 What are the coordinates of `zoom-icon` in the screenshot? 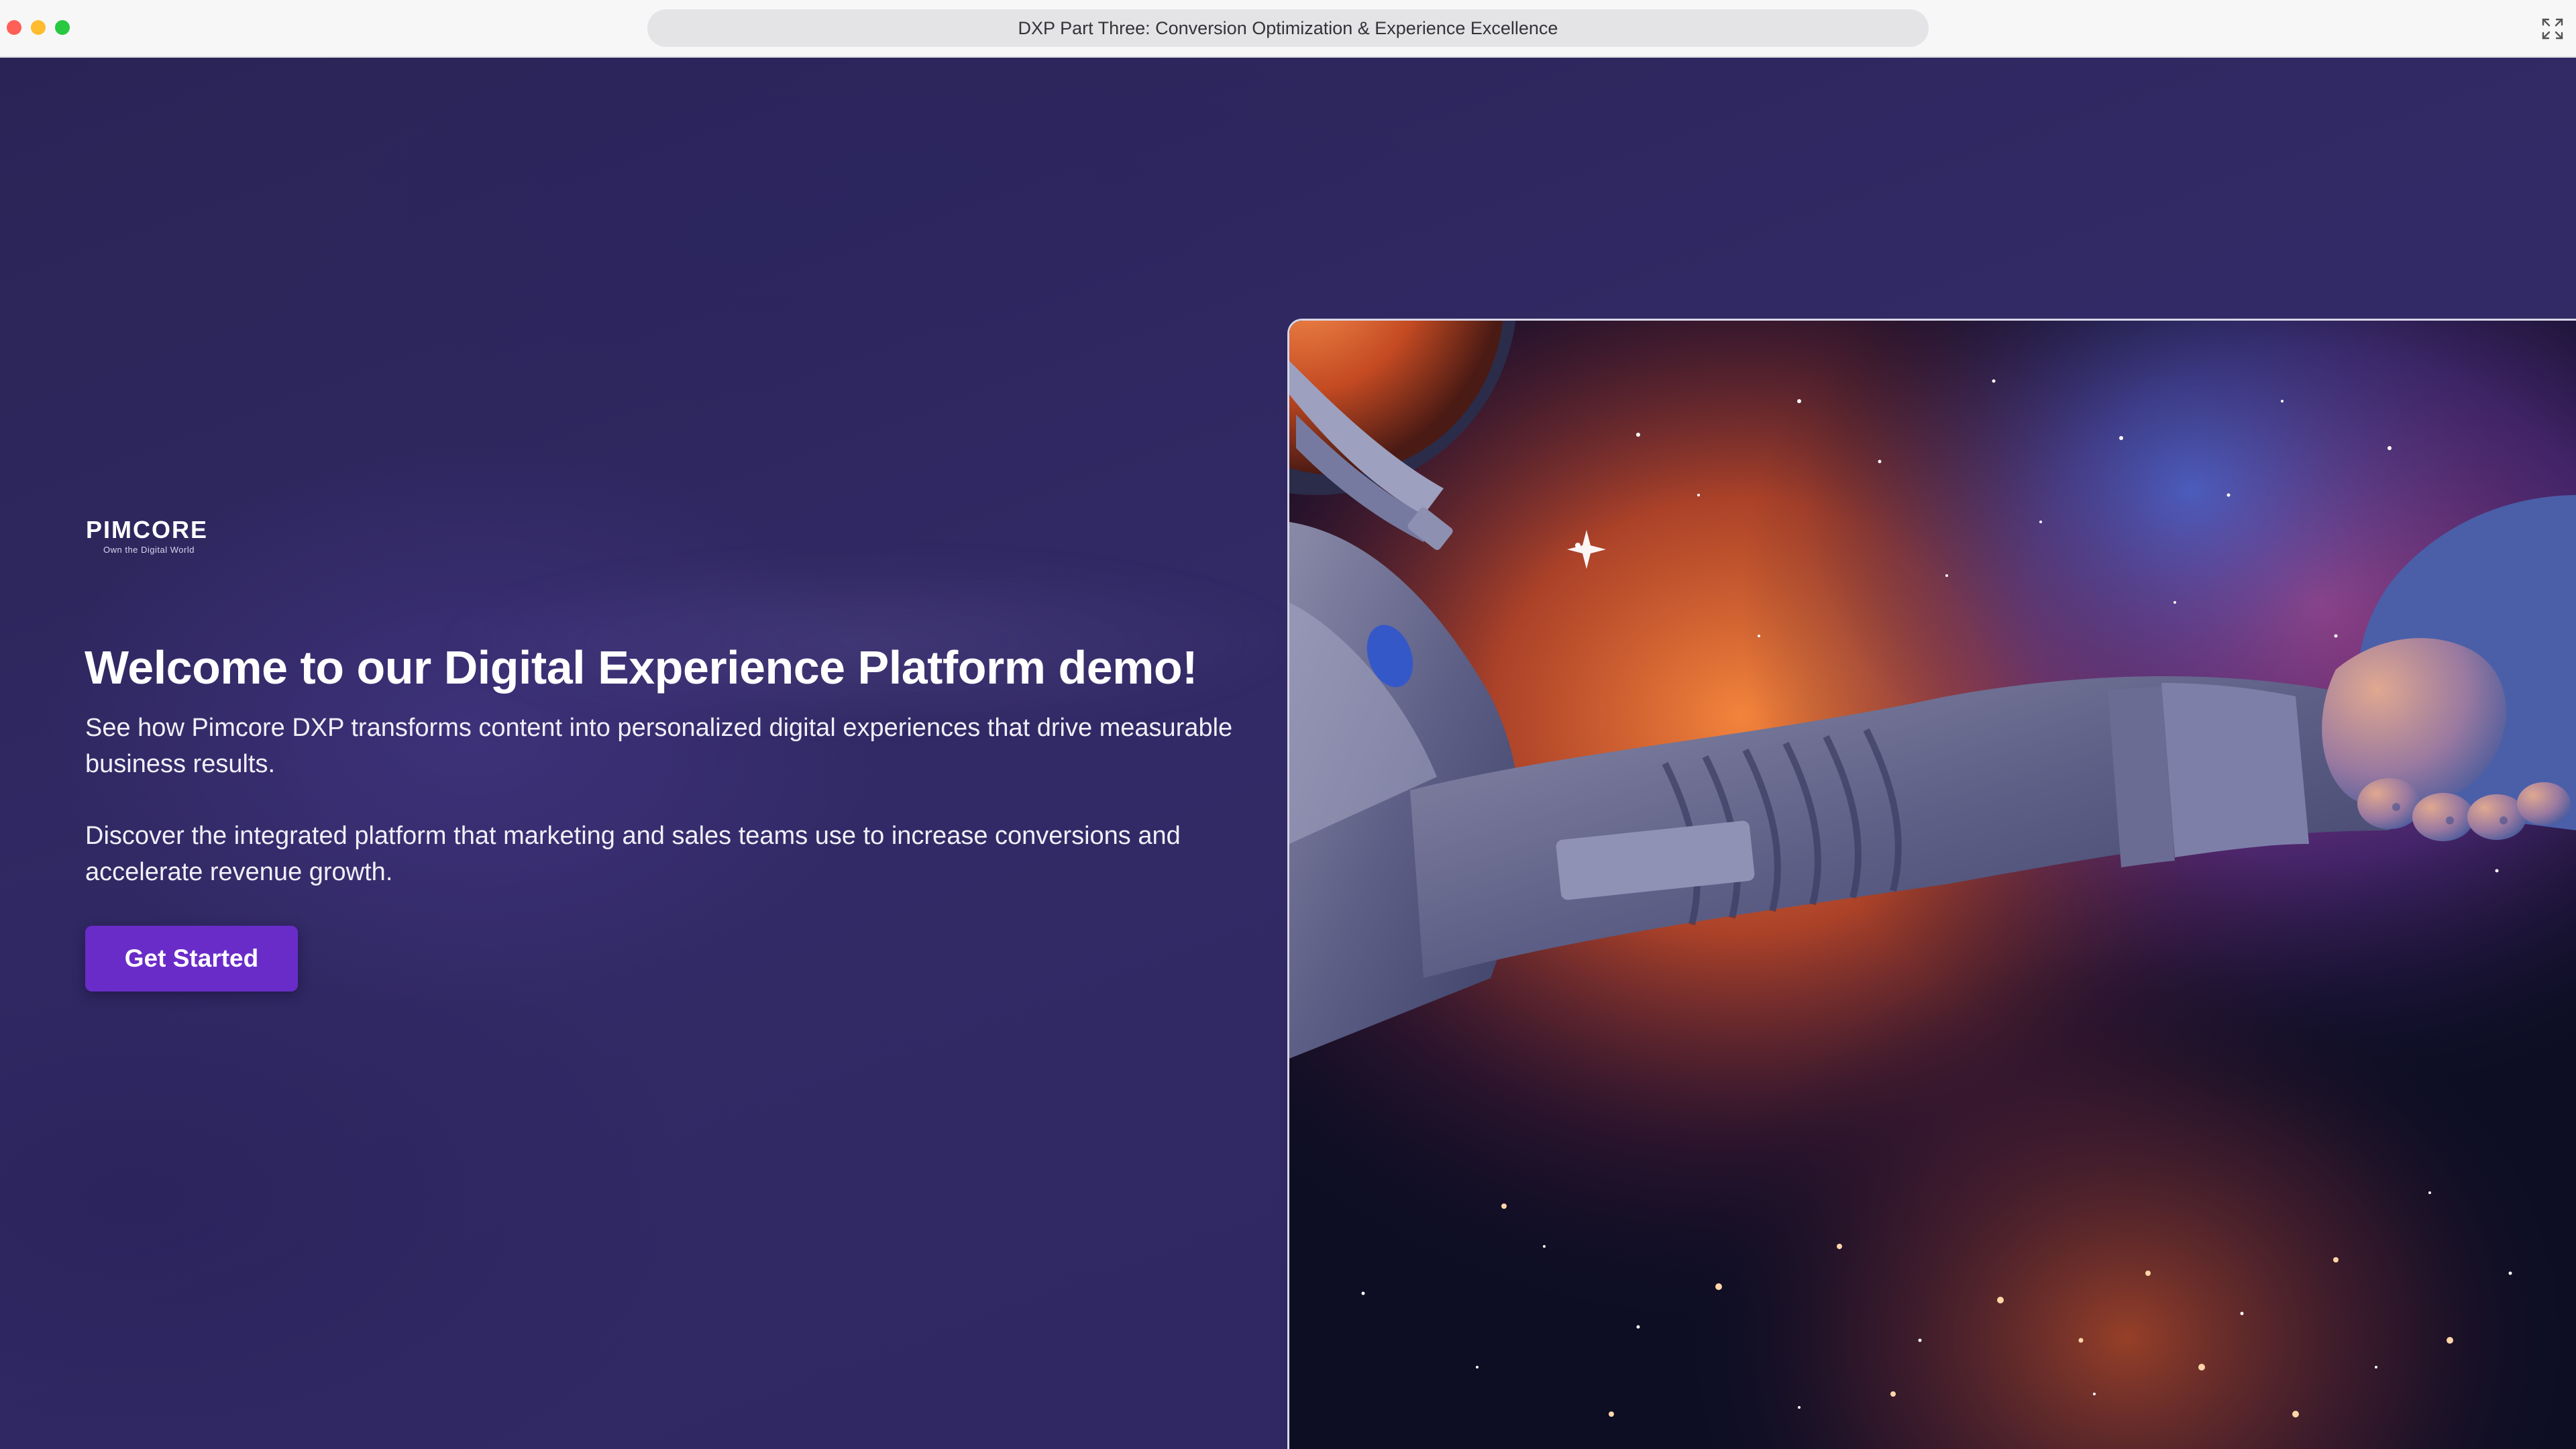 It's located at (62, 27).